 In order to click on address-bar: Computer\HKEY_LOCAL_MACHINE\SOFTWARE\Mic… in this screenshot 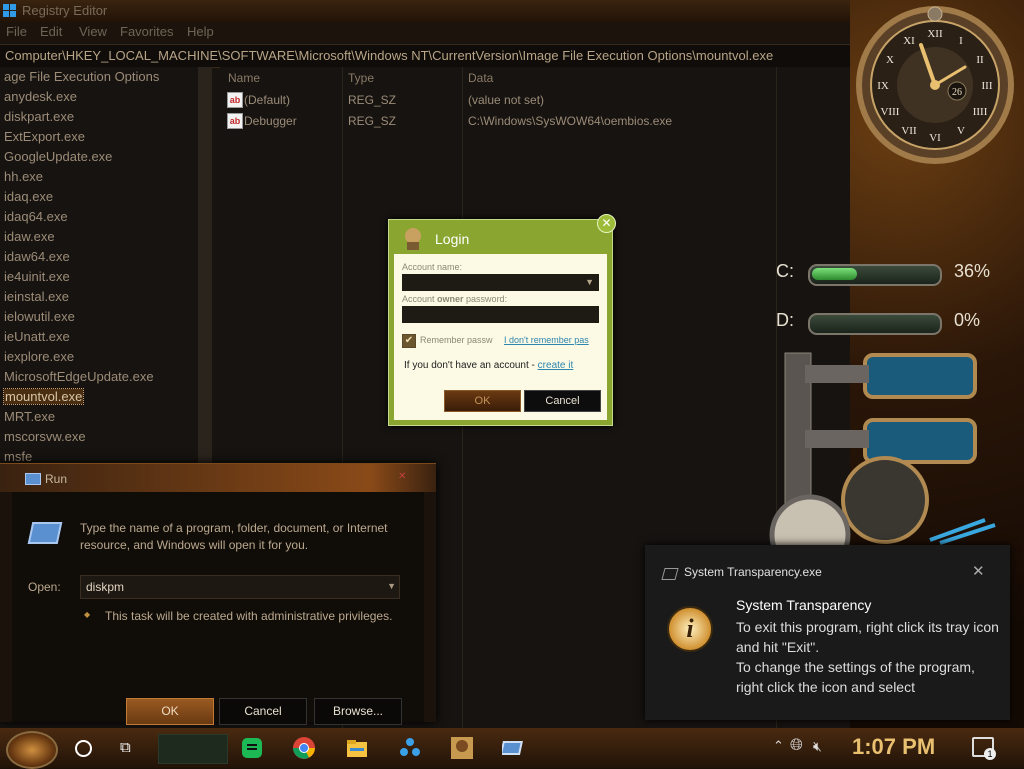, I will do `click(425, 56)`.